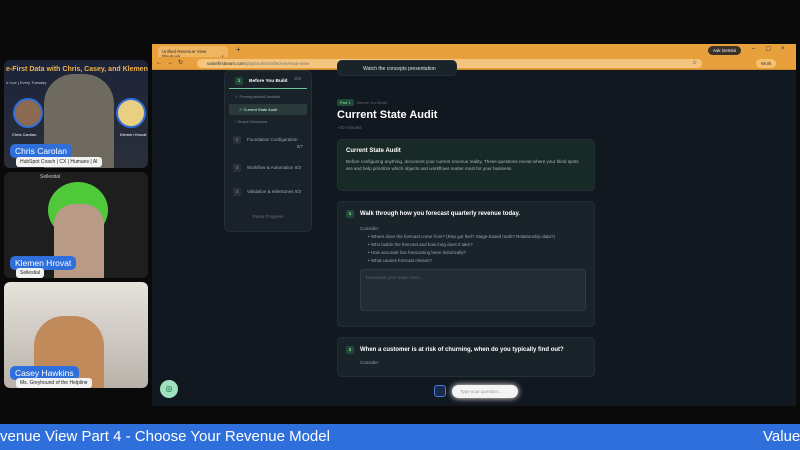 This screenshot has height=450, width=800. I want to click on group-number: 2, so click(237, 140).